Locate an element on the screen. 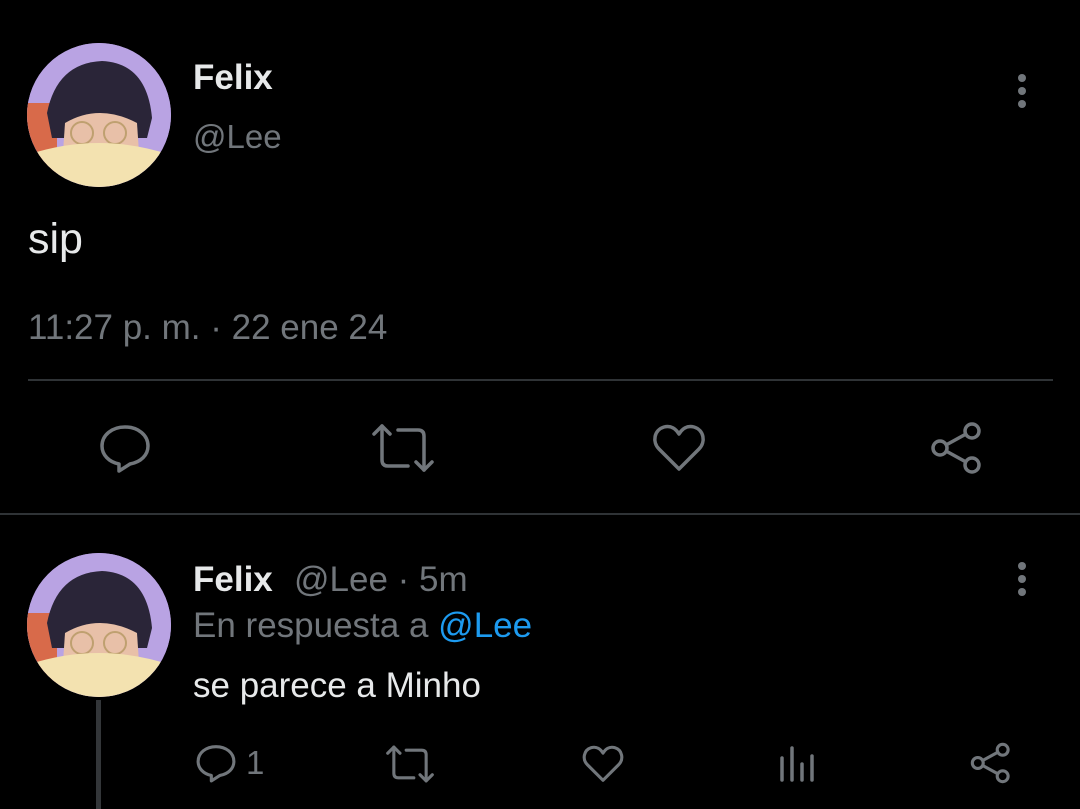  replying-handle-link: @Lee is located at coordinates (485, 625).